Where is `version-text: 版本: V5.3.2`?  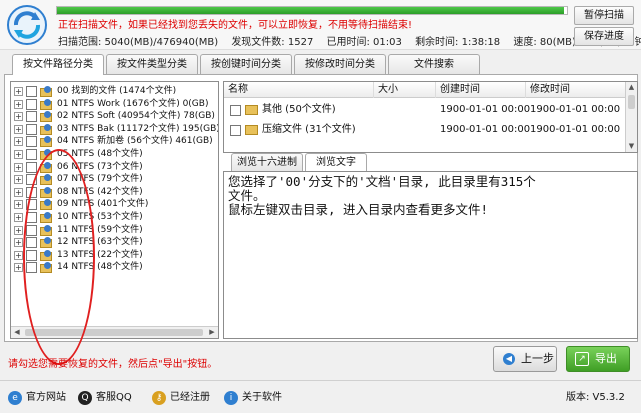
version-text: 版本: V5.3.2 is located at coordinates (595, 397).